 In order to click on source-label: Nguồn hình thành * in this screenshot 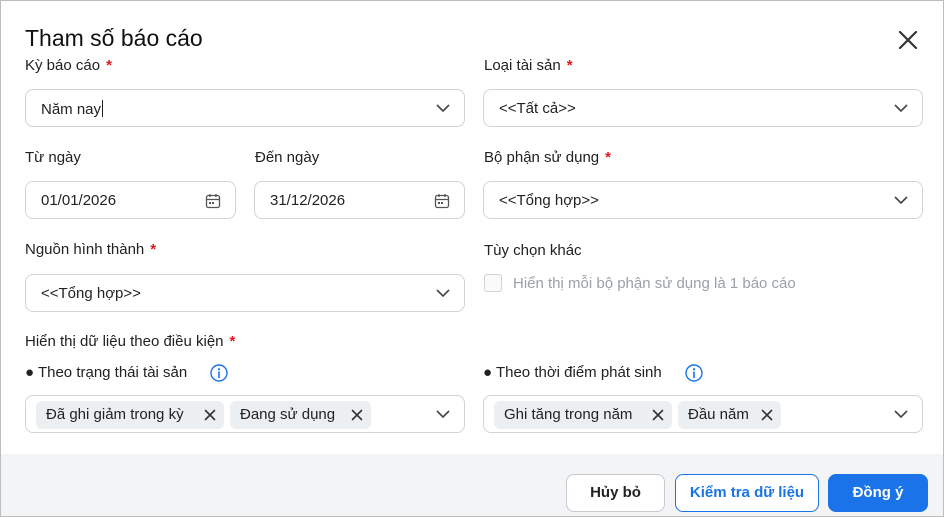, I will do `click(91, 249)`.